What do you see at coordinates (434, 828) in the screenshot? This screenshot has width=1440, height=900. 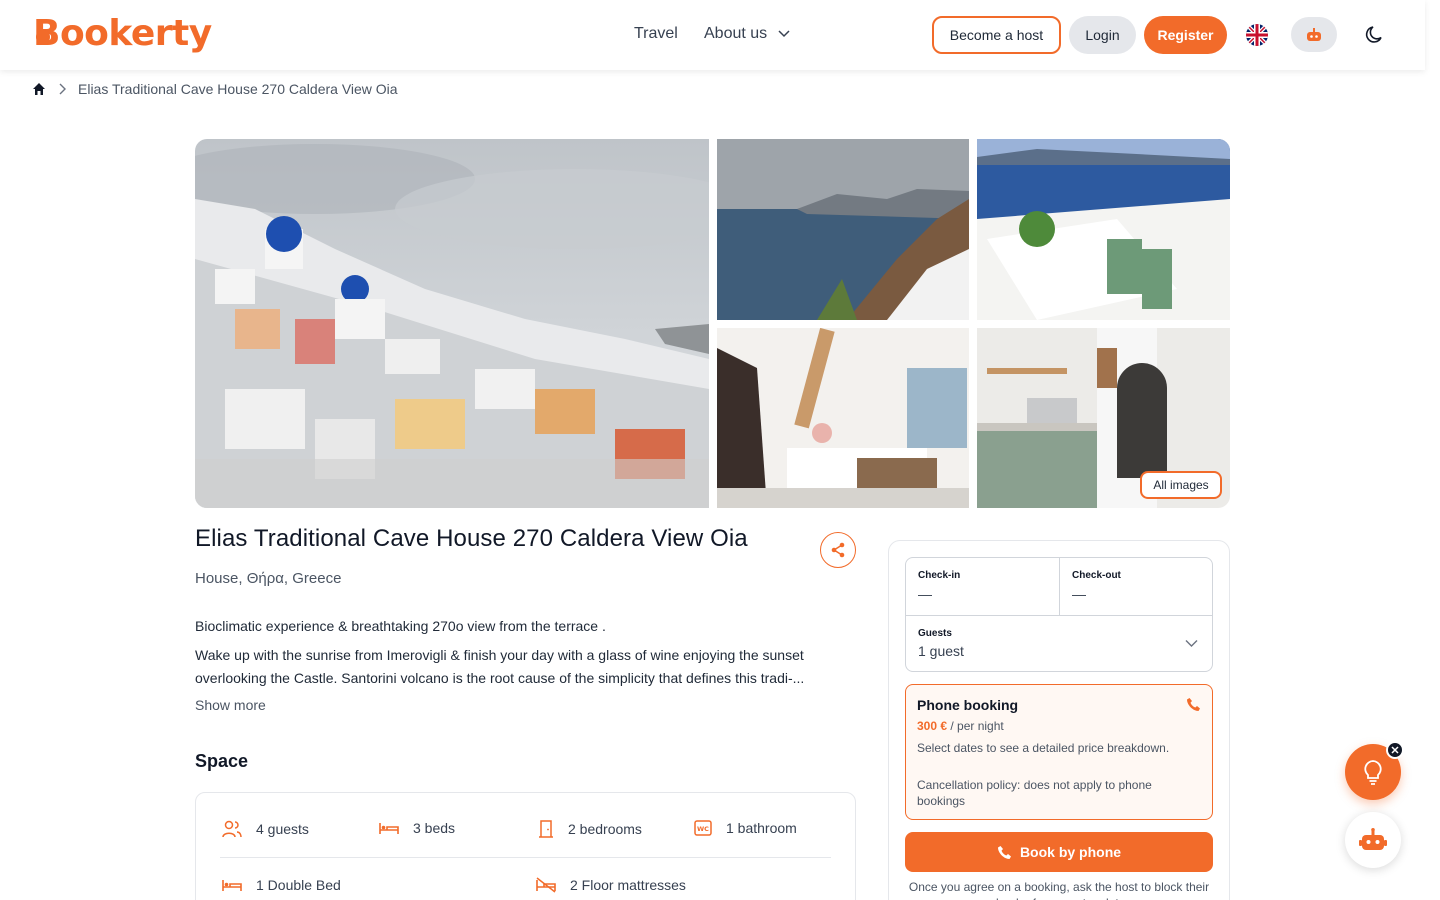 I see `amenity-beds-label: 3 beds` at bounding box center [434, 828].